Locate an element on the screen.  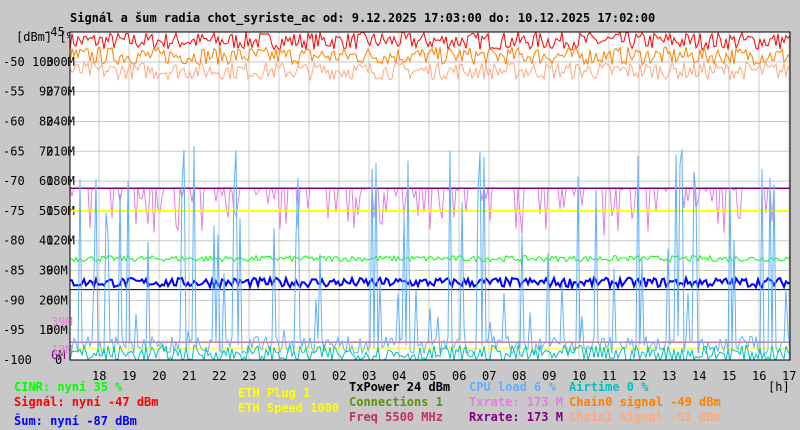
y-tick-rate: 60M is located at coordinates (57, 300).